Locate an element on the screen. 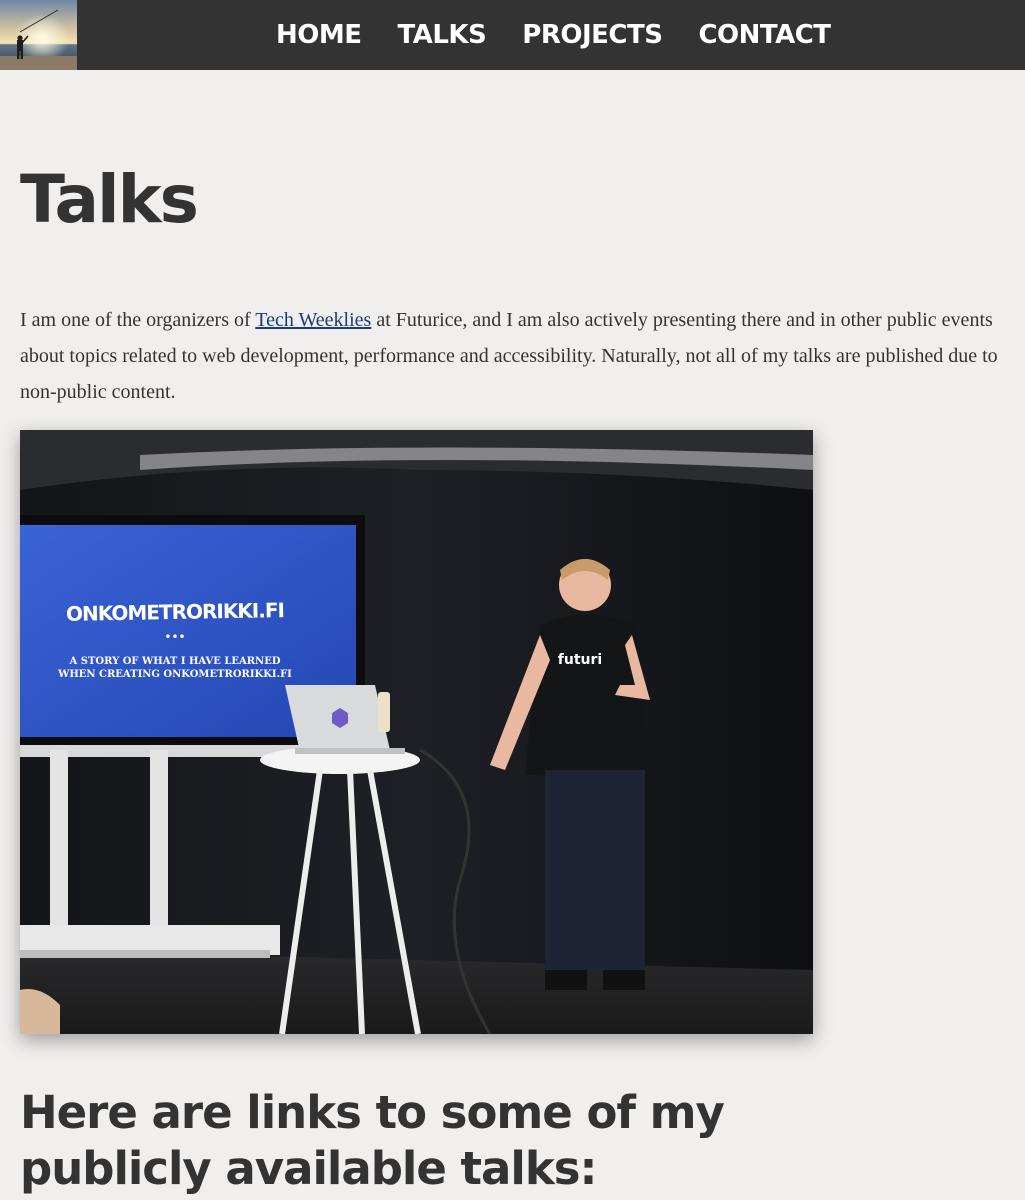  page-title: Talks is located at coordinates (109, 199).